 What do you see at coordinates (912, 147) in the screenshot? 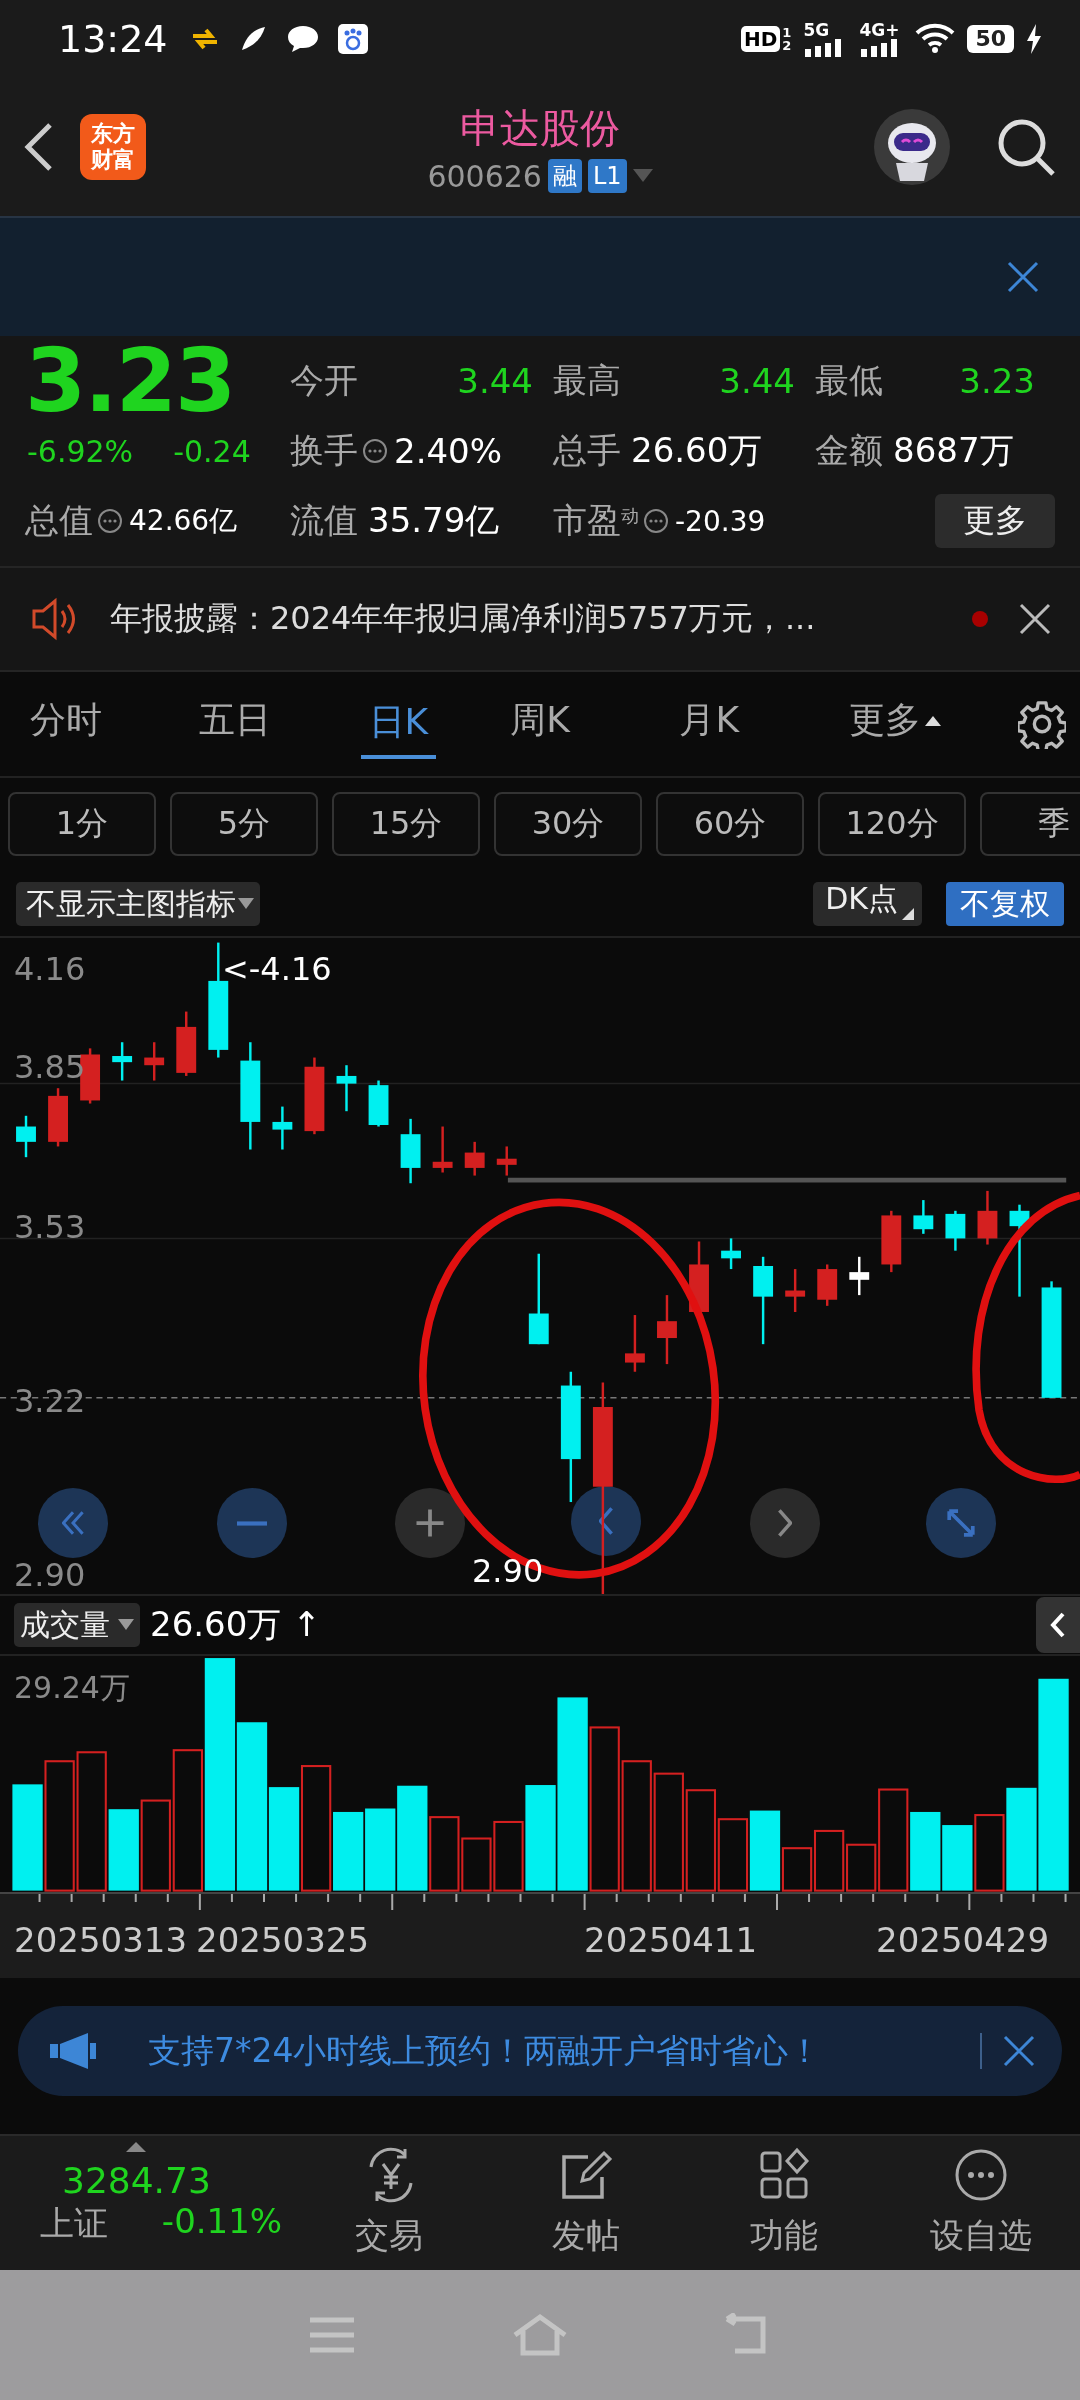
I see `robot-icon` at bounding box center [912, 147].